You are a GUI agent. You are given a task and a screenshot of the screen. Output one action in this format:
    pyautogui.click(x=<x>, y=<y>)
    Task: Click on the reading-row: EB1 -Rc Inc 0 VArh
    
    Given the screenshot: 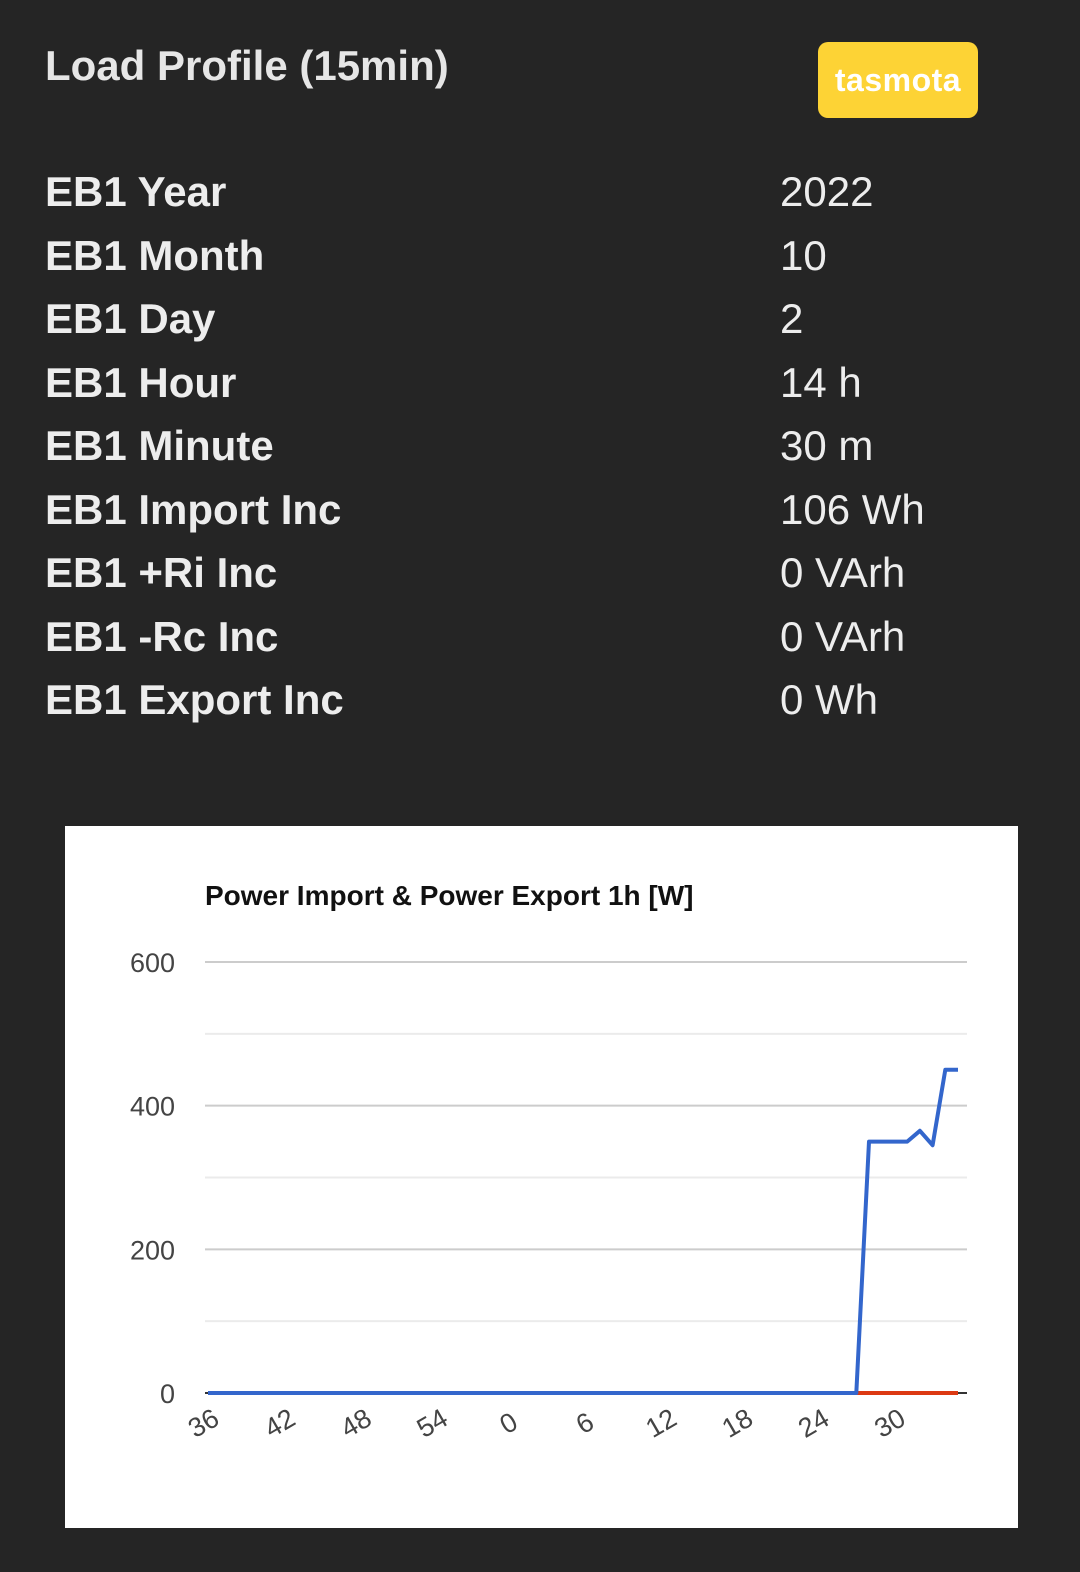 What is the action you would take?
    pyautogui.click(x=525, y=637)
    